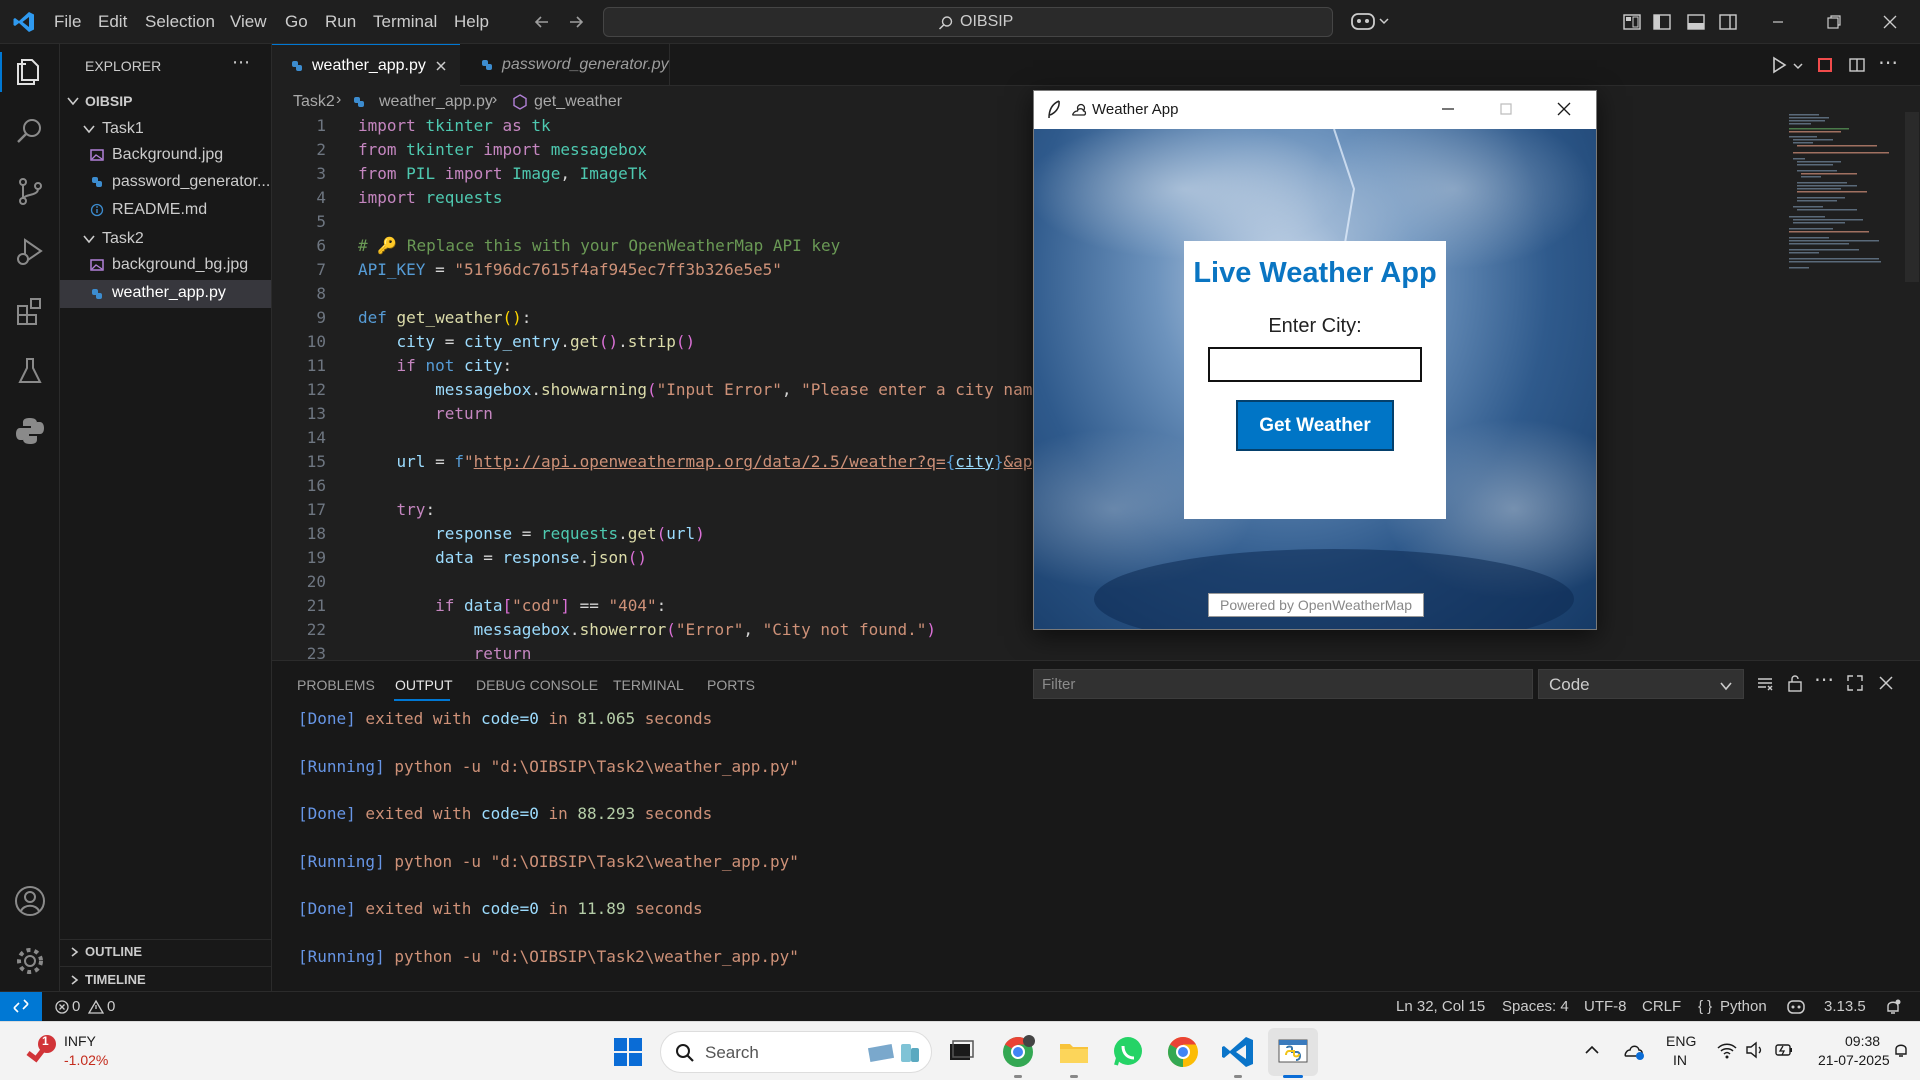 The width and height of the screenshot is (1920, 1080). What do you see at coordinates (123, 239) in the screenshot?
I see `folder-task2: Task2` at bounding box center [123, 239].